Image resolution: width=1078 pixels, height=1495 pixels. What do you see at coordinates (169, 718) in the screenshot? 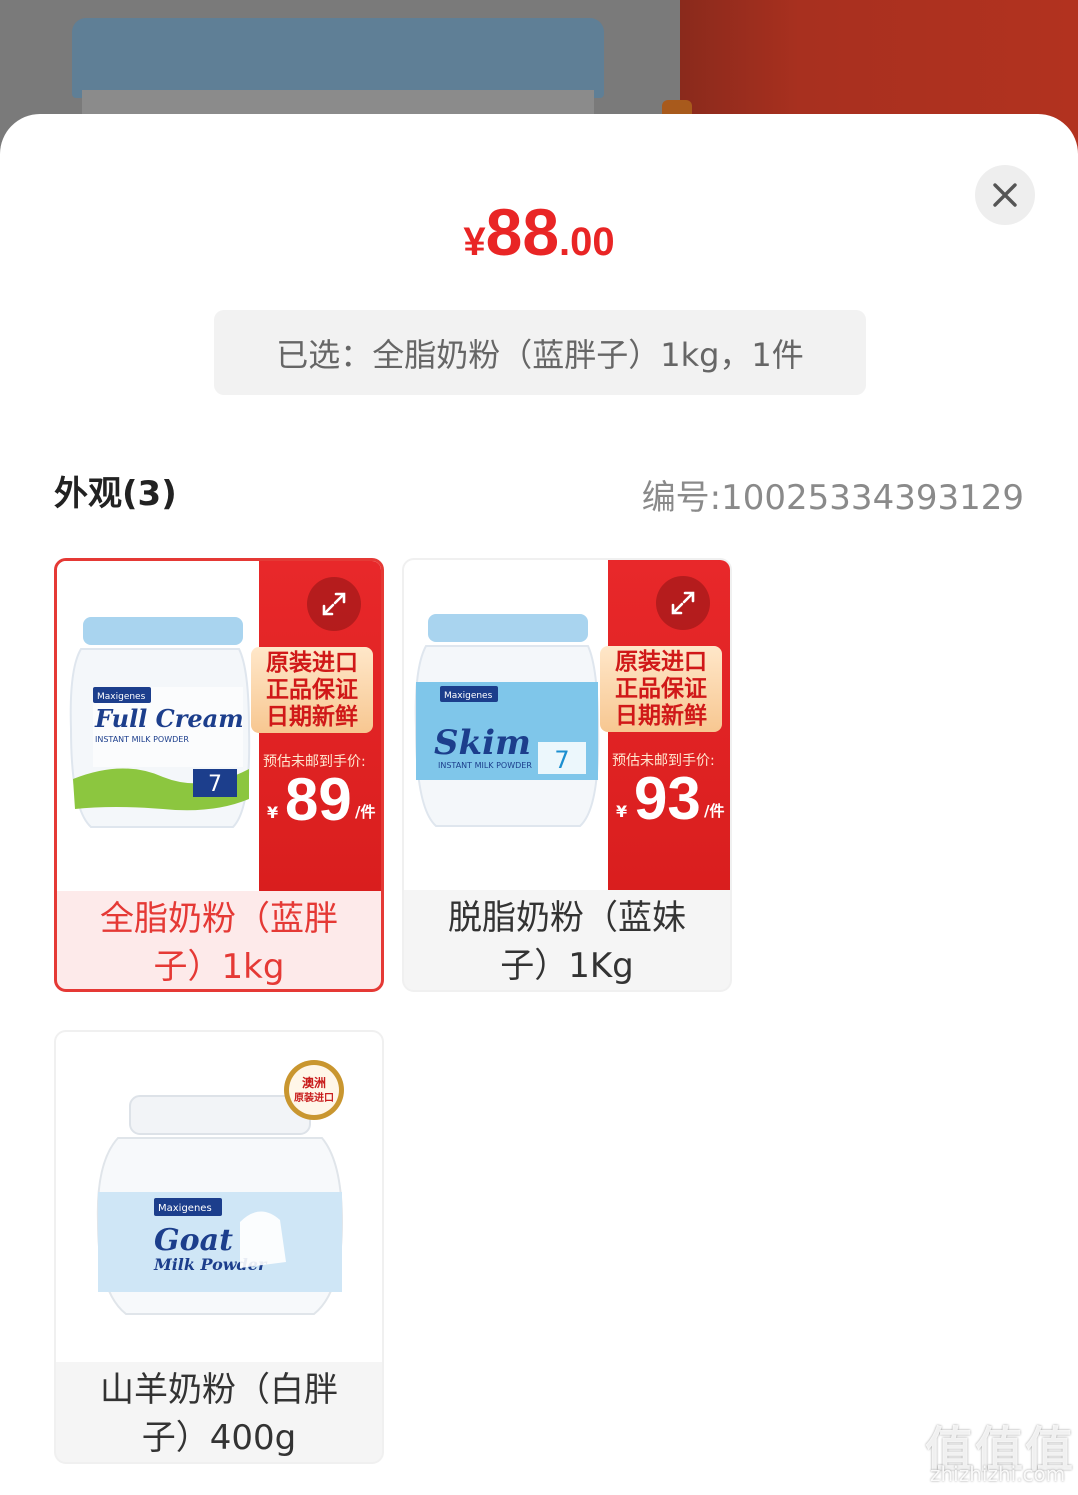
I see `svg-text: Full Cream` at bounding box center [169, 718].